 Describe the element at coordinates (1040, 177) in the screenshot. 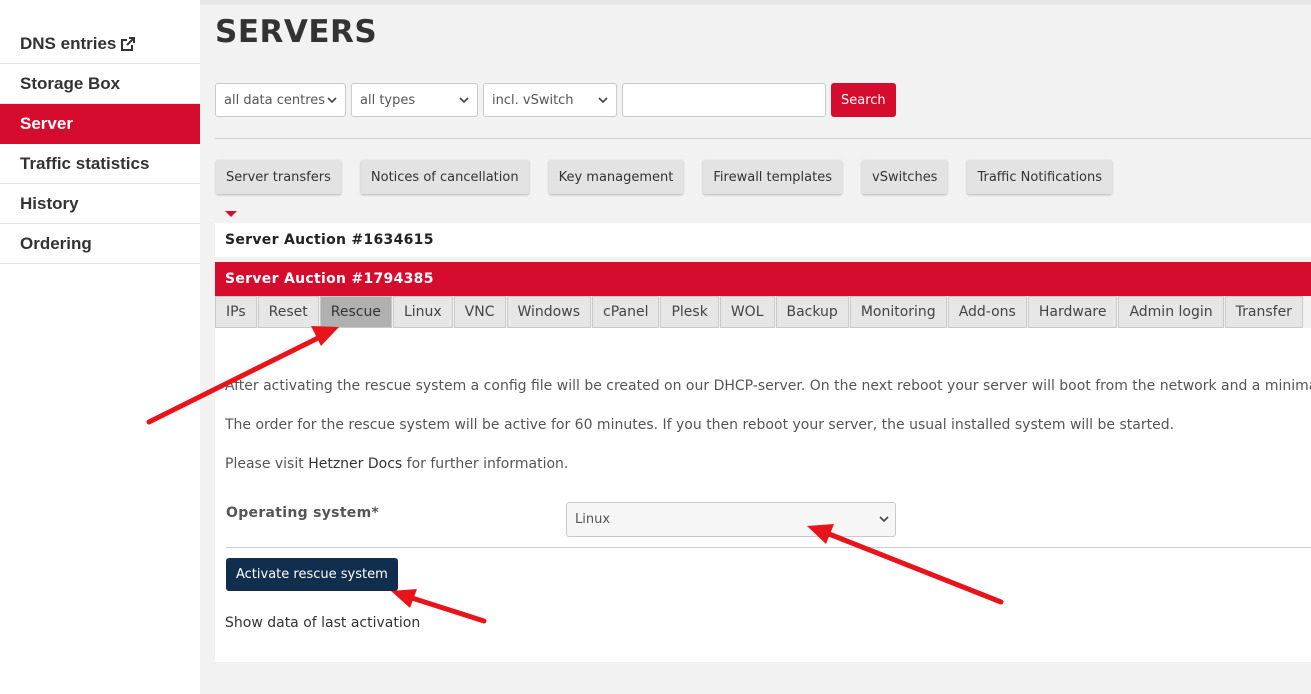

I see `traffic-notifications-button: Traffic Notifications` at that location.